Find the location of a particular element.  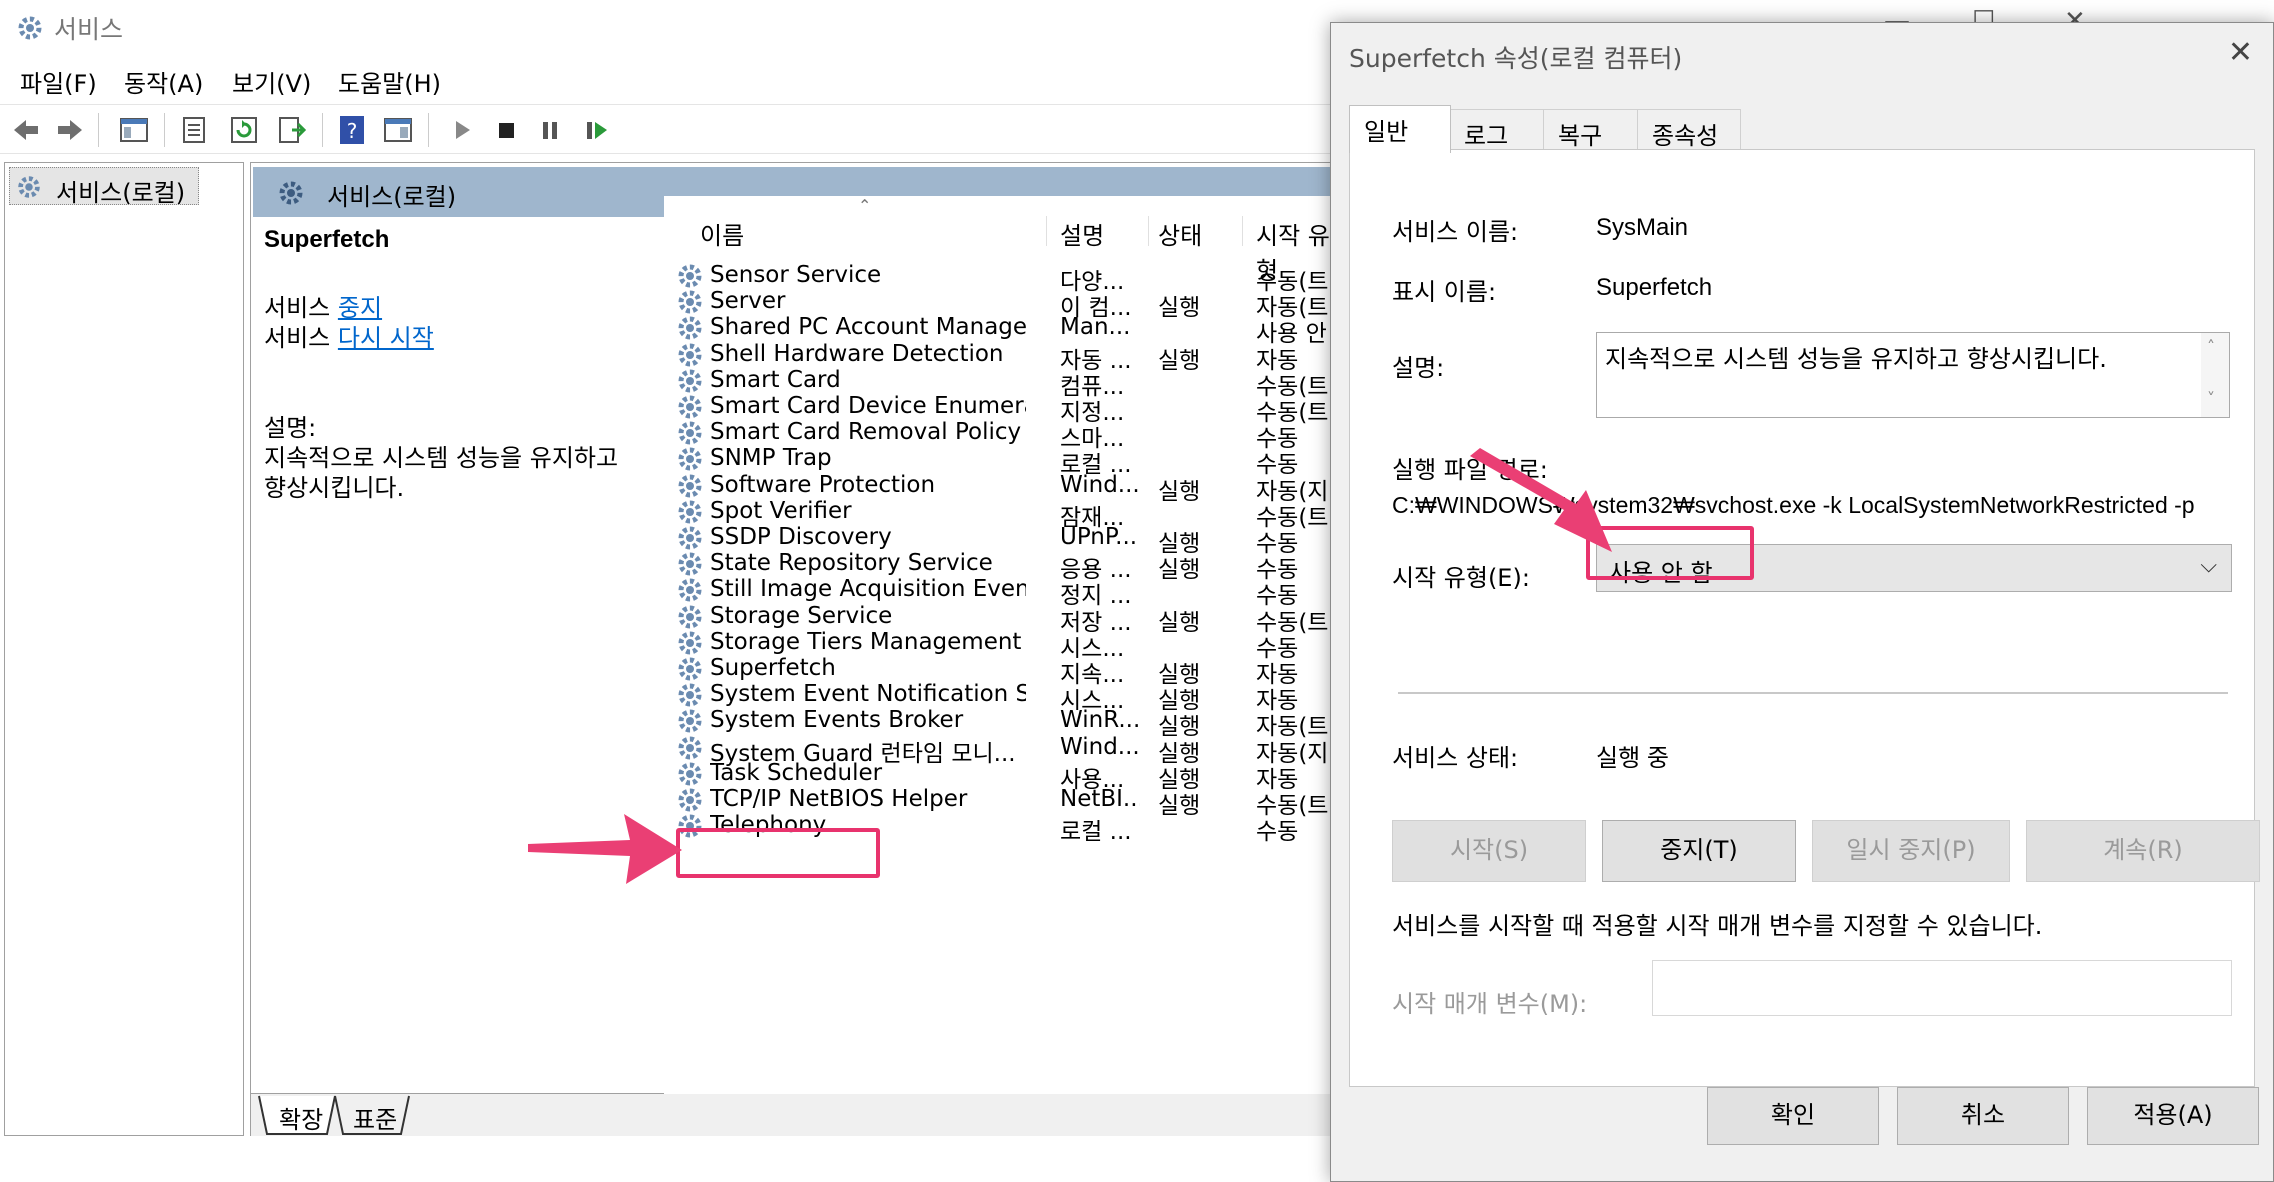

stop-icon is located at coordinates (506, 130).